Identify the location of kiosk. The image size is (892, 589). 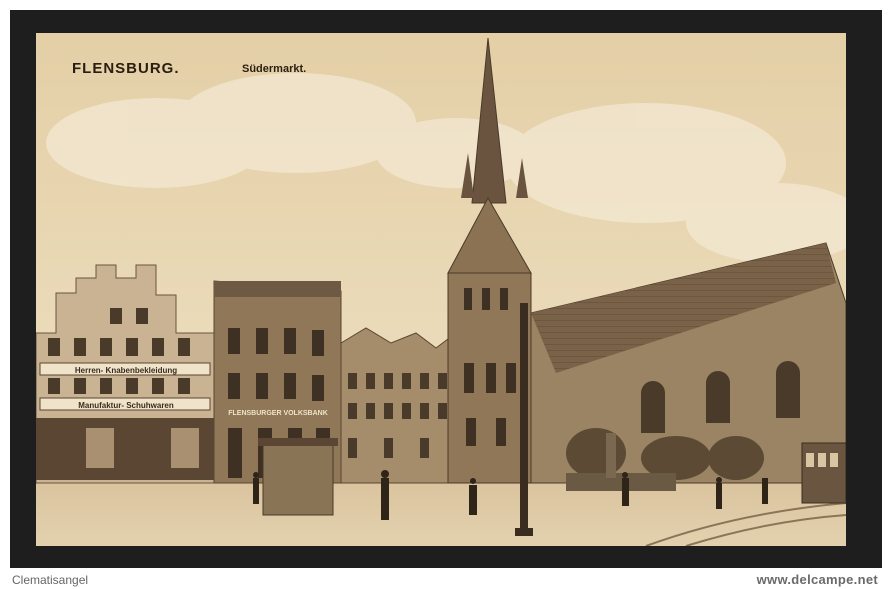
(298, 477).